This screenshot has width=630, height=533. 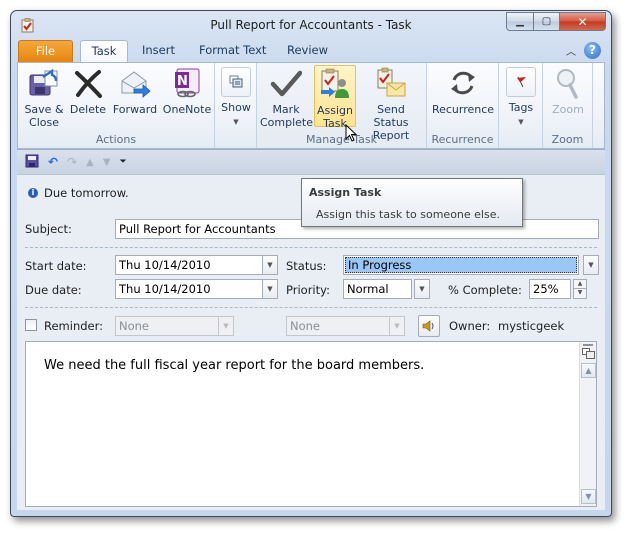 What do you see at coordinates (408, 214) in the screenshot?
I see `tooltip-body: Assign this task to someone else.` at bounding box center [408, 214].